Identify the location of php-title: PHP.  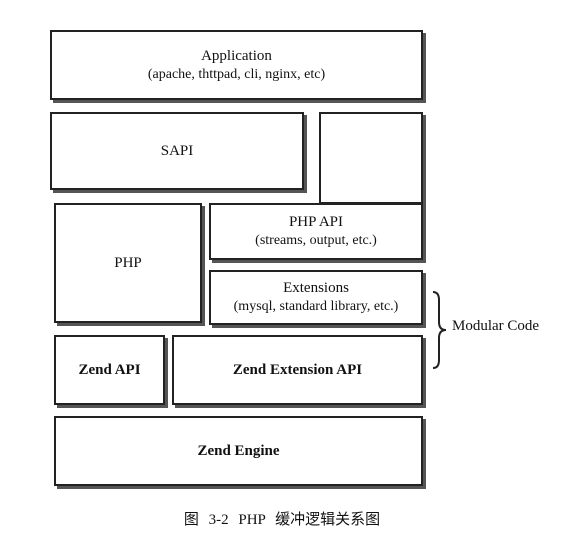
(128, 262).